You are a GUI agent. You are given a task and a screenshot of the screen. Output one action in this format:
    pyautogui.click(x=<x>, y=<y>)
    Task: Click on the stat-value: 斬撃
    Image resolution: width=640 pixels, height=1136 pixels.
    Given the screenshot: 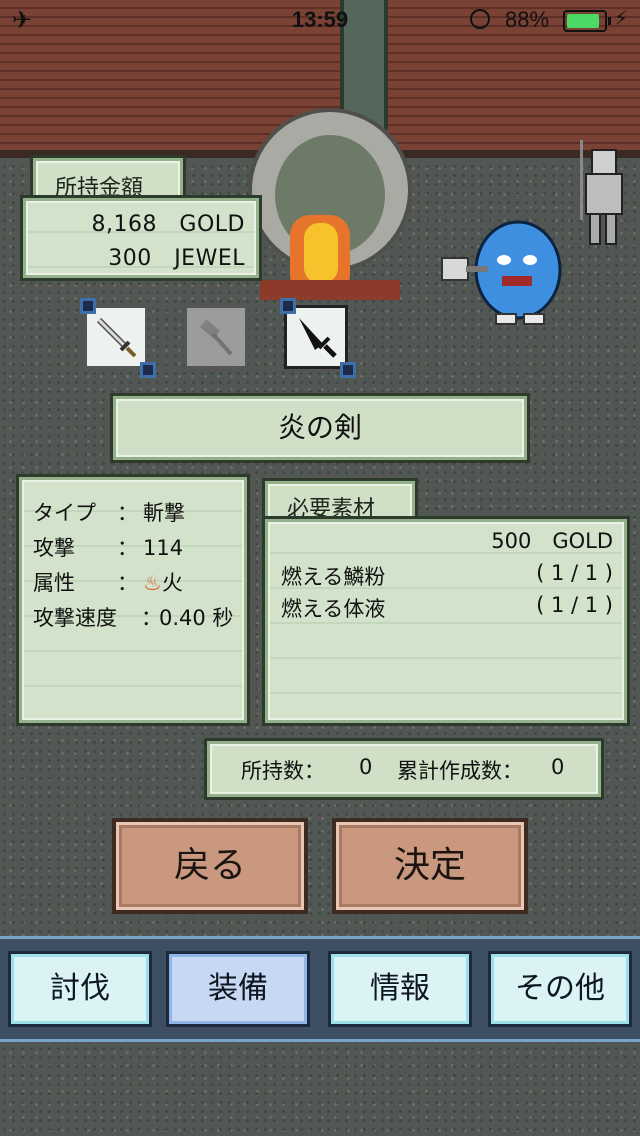 What is the action you would take?
    pyautogui.click(x=164, y=513)
    